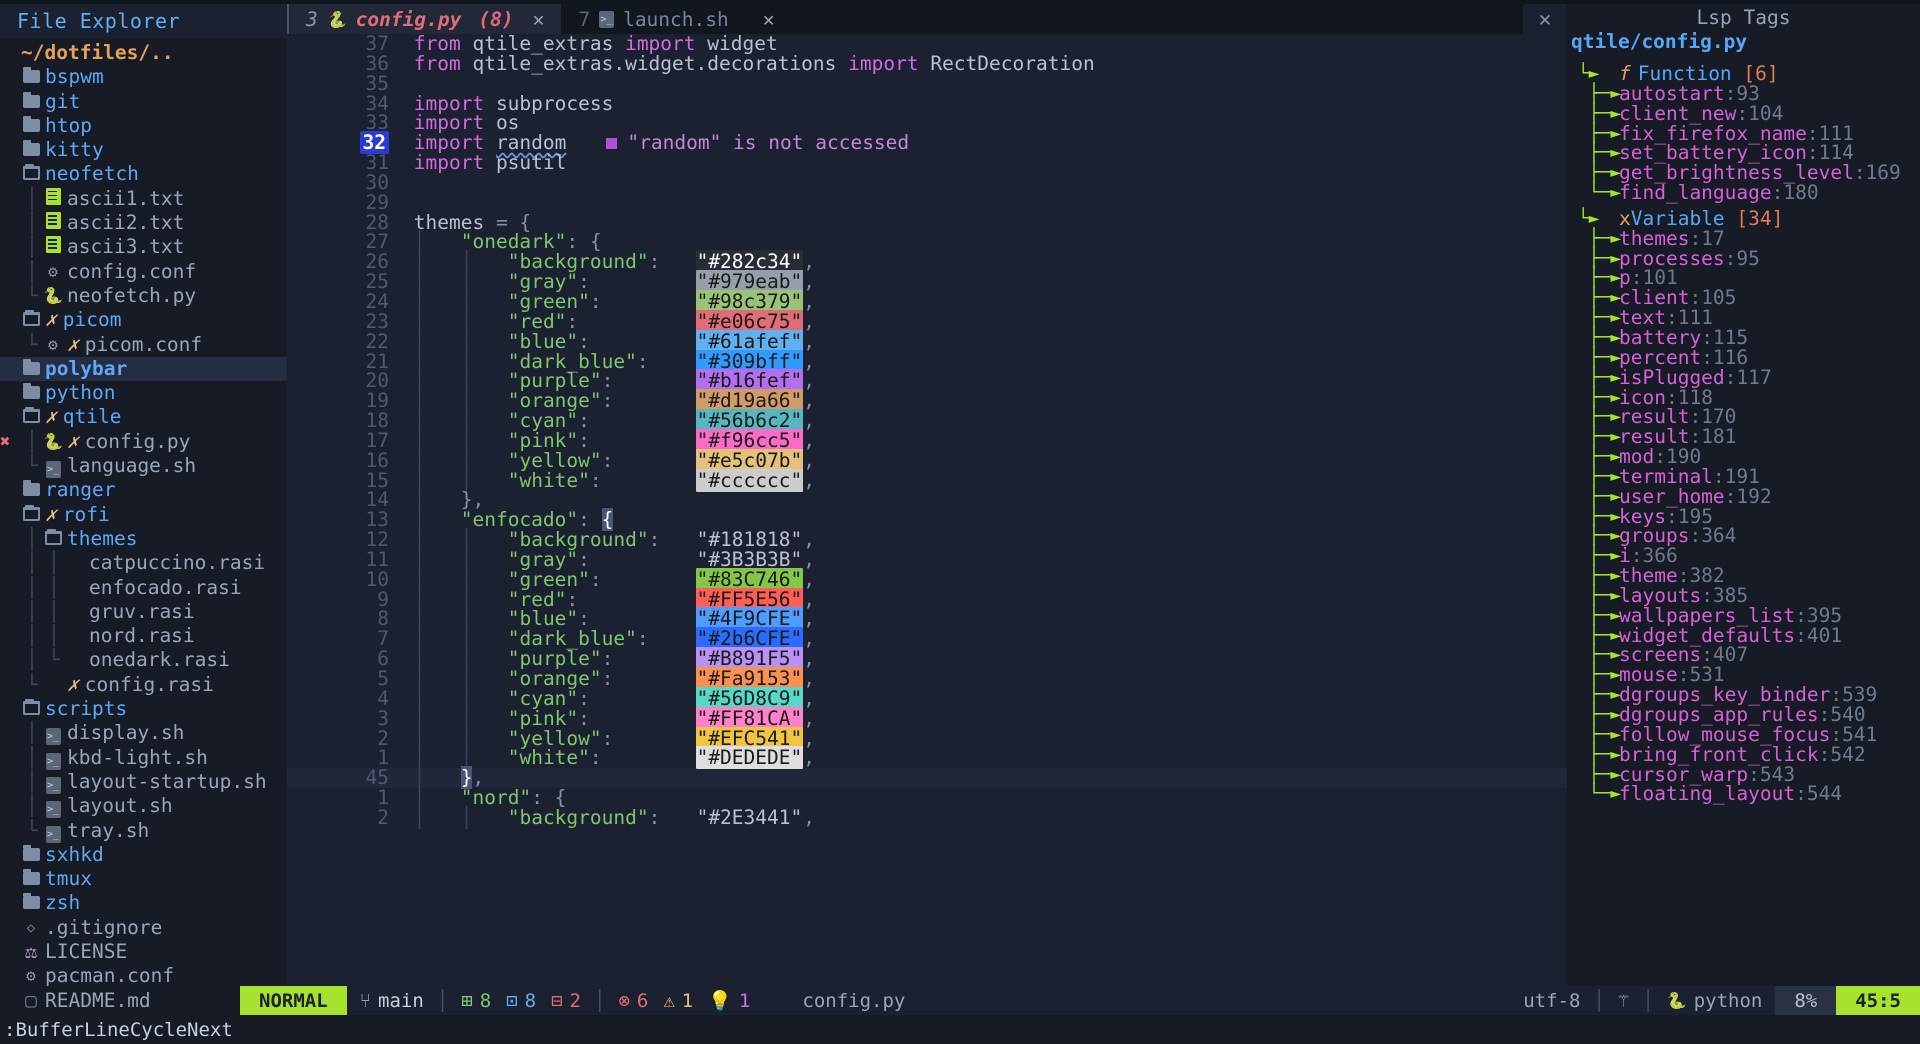 The width and height of the screenshot is (1920, 1044). I want to click on file-tree-item-config-conf: │ ⚙ config.conf, so click(143, 272).